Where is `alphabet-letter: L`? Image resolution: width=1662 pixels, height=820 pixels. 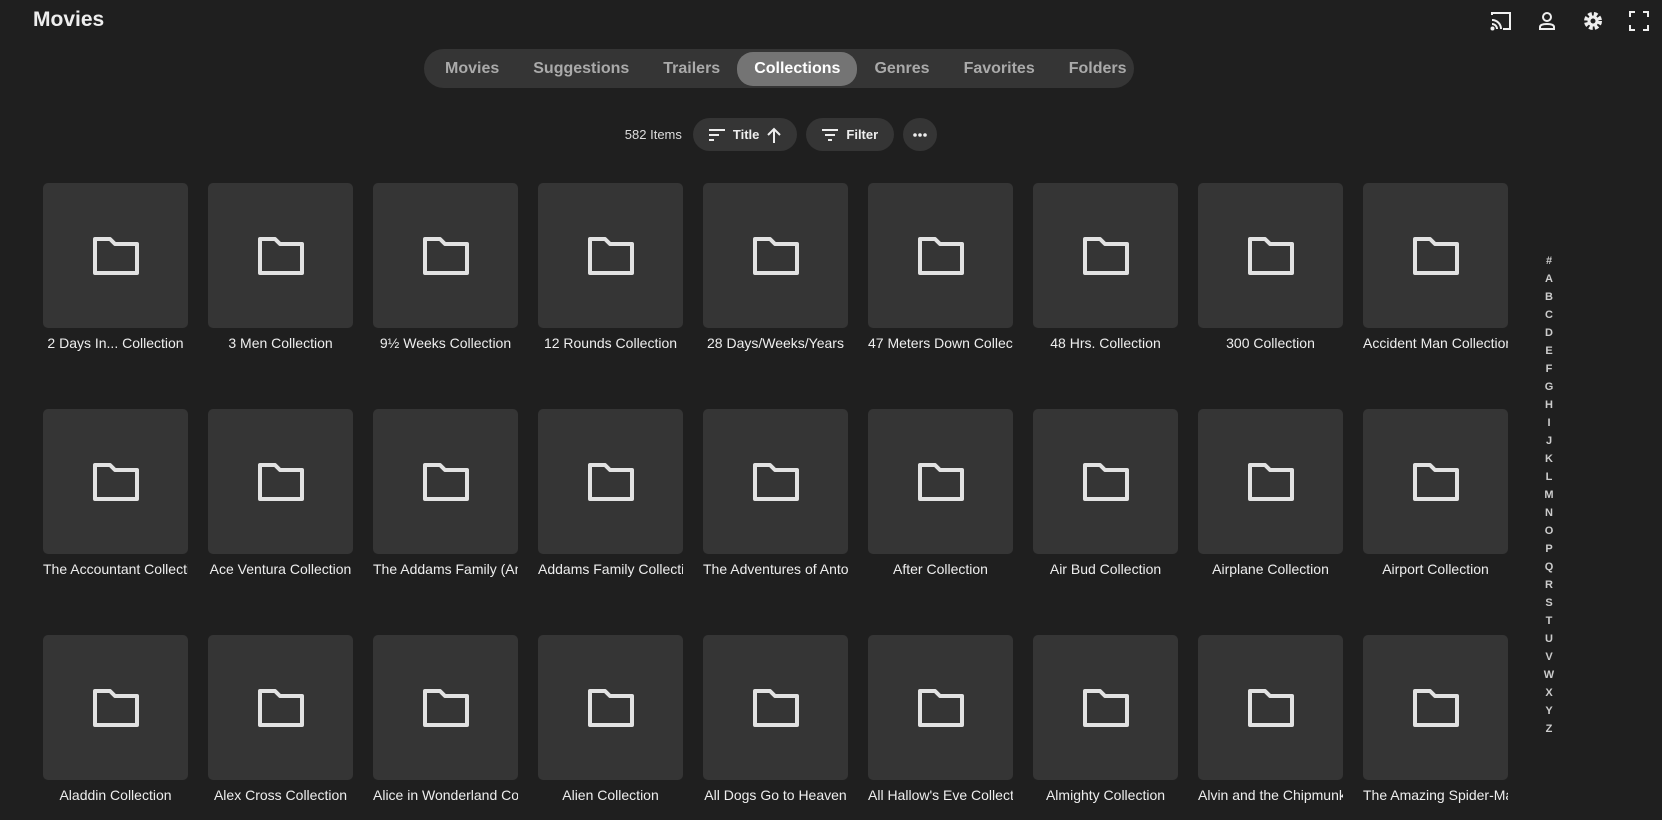 alphabet-letter: L is located at coordinates (1549, 477).